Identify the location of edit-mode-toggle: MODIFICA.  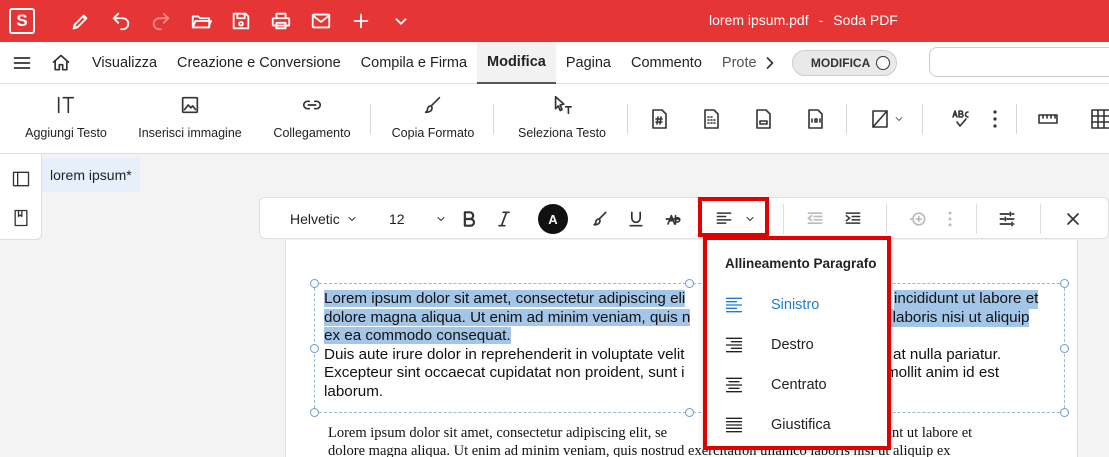
(844, 62).